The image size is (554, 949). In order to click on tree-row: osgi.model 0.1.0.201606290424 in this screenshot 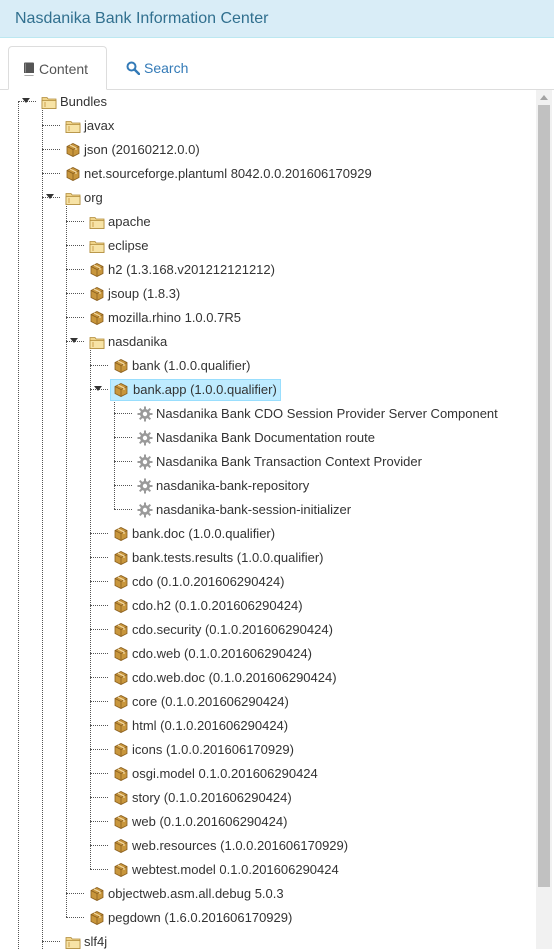, I will do `click(267, 774)`.